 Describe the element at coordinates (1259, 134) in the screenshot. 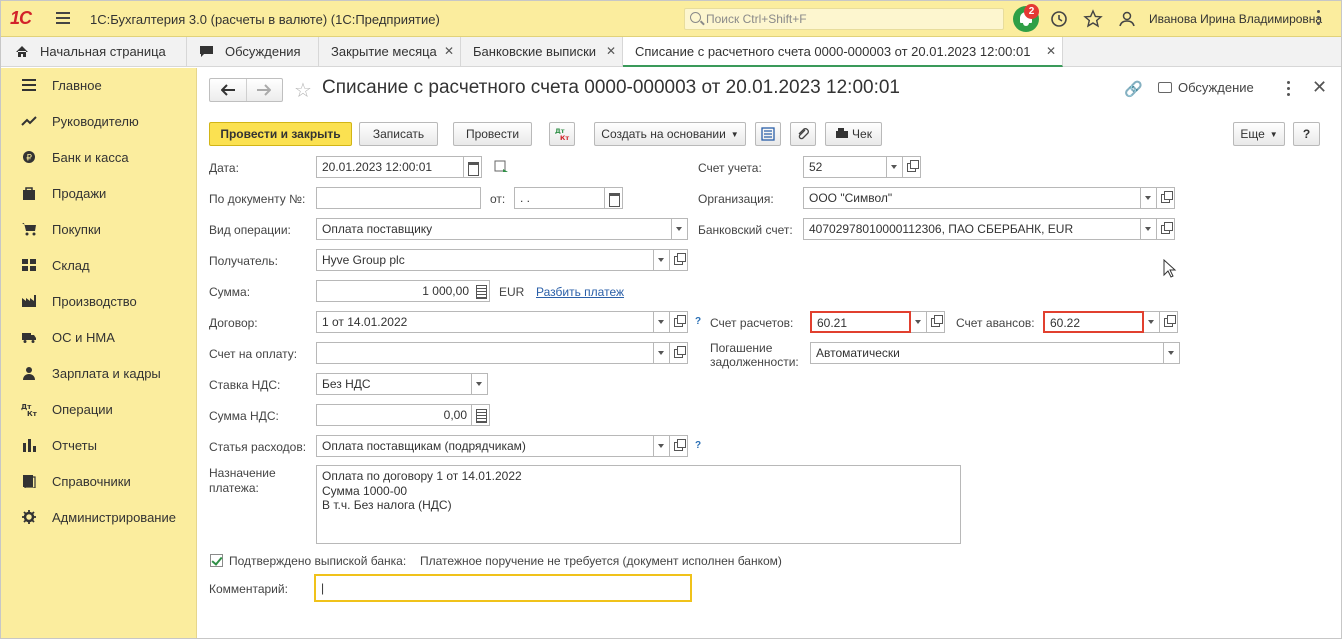

I see `more-button: Еще ▼` at that location.